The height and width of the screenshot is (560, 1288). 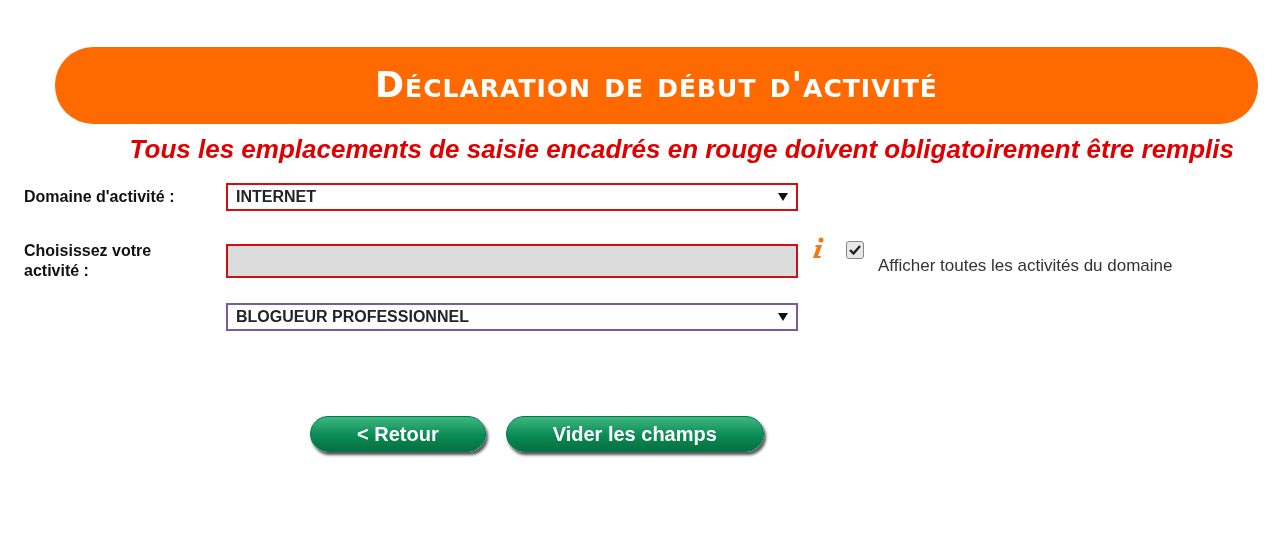 I want to click on info-icon, so click(x=818, y=248).